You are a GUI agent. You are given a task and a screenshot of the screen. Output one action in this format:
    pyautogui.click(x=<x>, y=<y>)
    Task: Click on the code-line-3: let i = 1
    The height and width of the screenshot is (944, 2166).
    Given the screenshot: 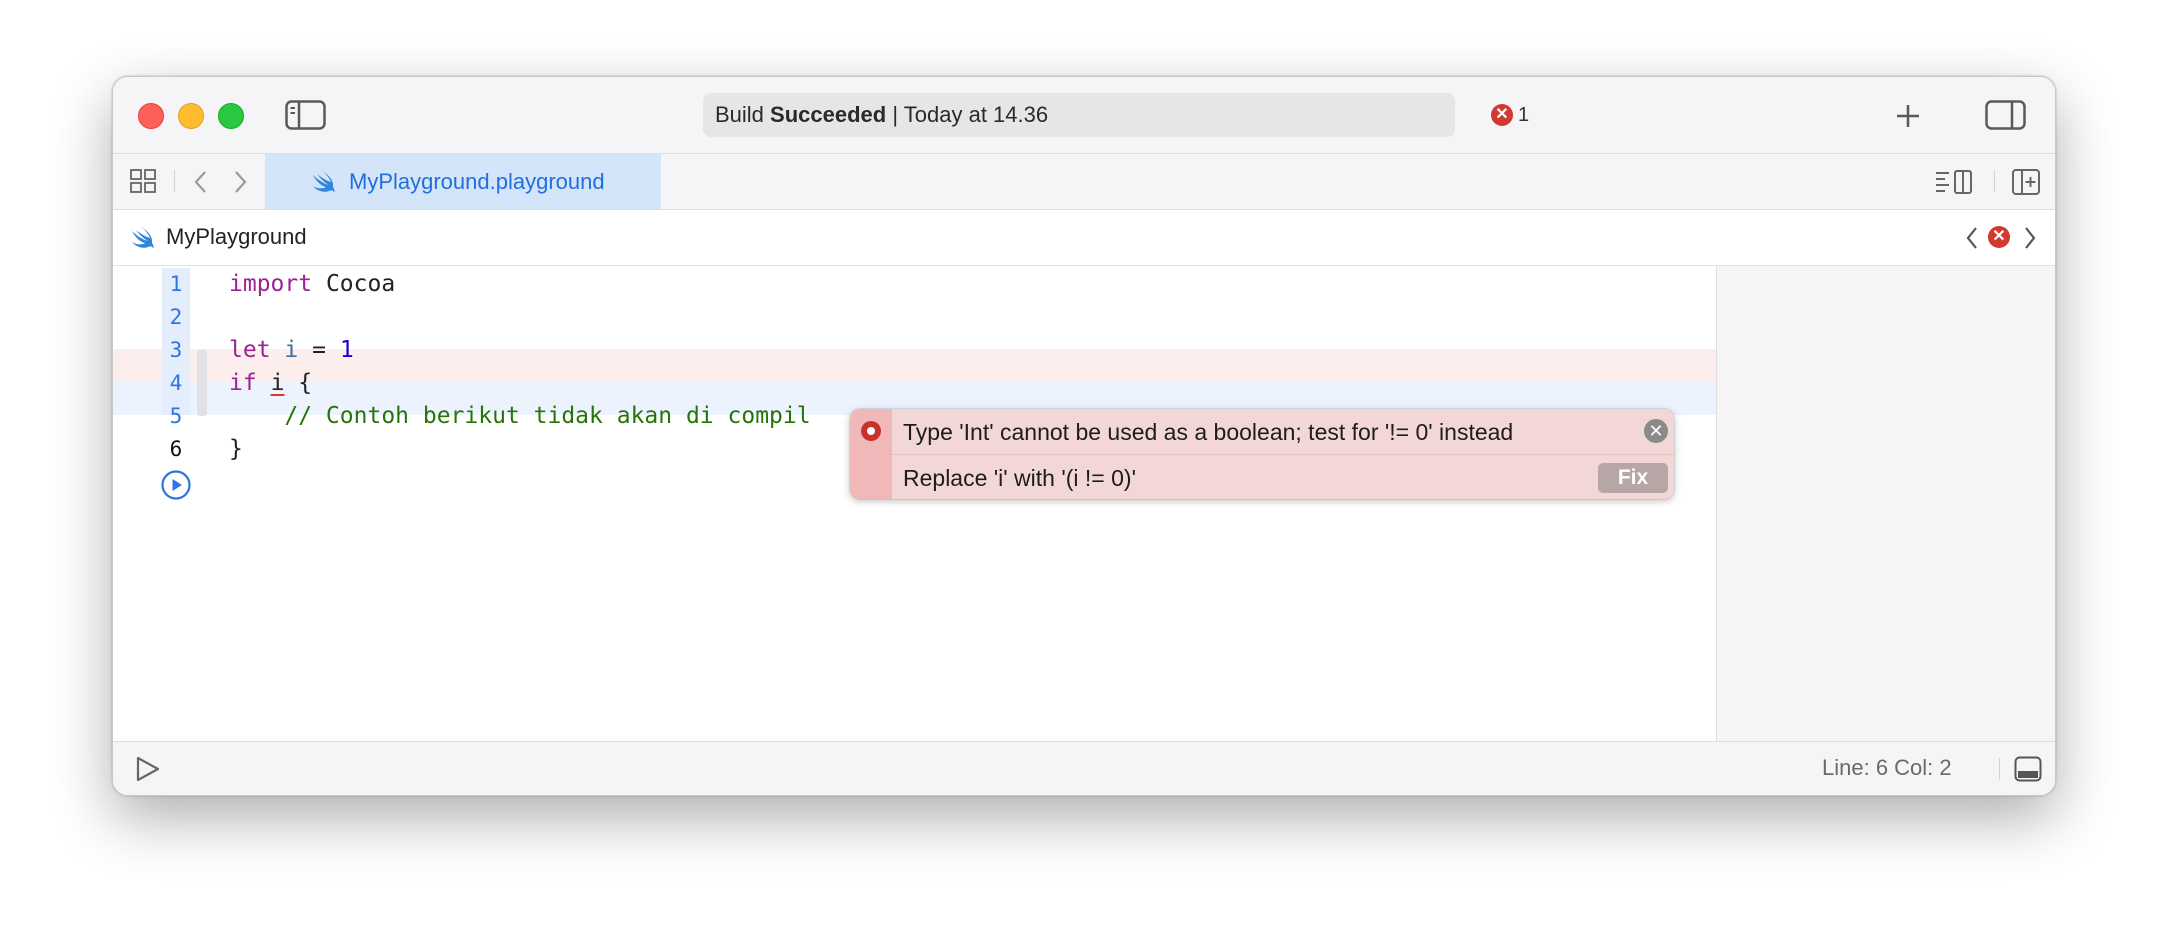 What is the action you would take?
    pyautogui.click(x=291, y=350)
    